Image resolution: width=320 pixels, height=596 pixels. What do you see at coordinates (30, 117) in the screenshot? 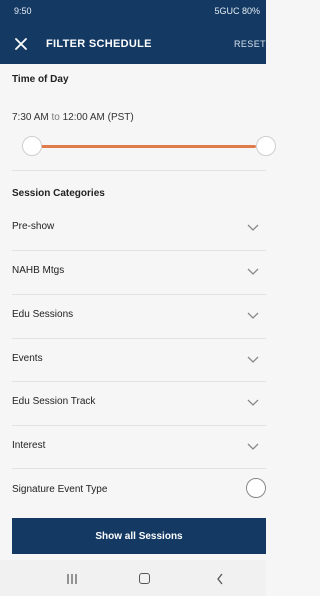
I see `time-start: 7:30 AM` at bounding box center [30, 117].